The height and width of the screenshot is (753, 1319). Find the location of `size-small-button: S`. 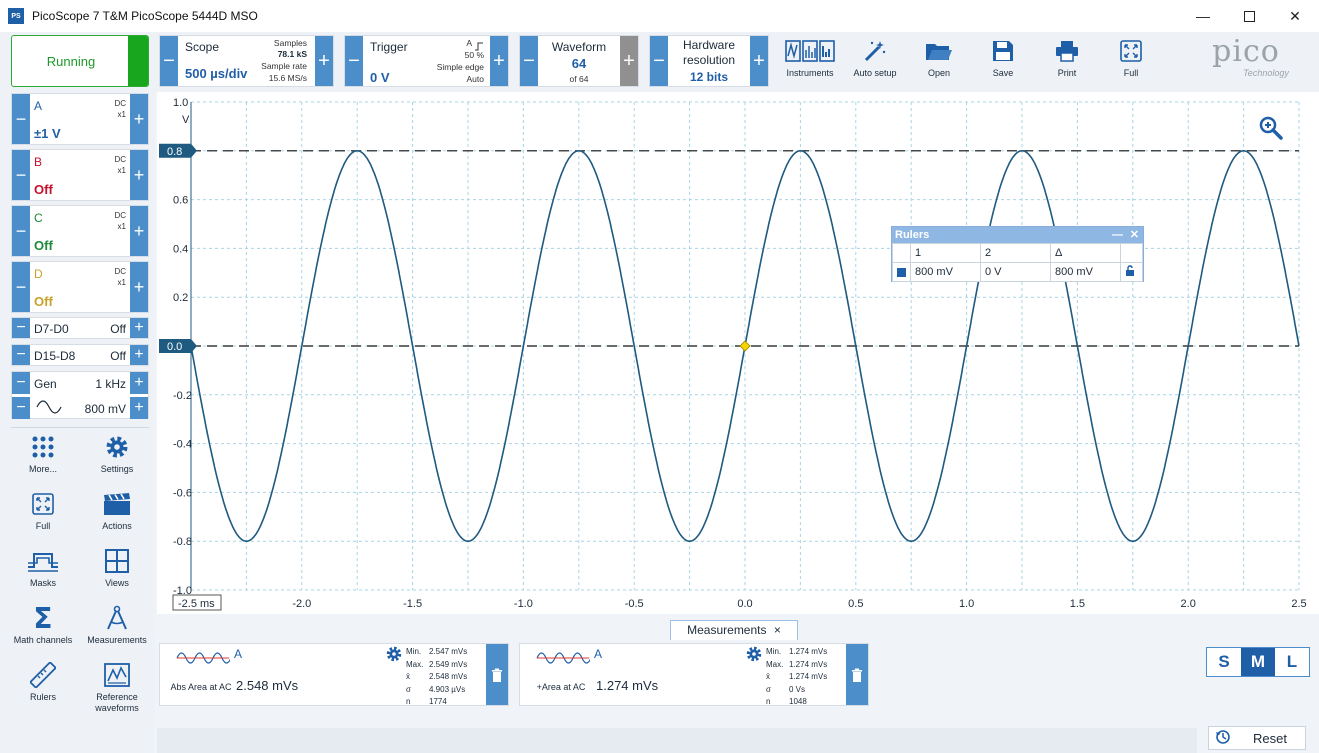

size-small-button: S is located at coordinates (1224, 662).